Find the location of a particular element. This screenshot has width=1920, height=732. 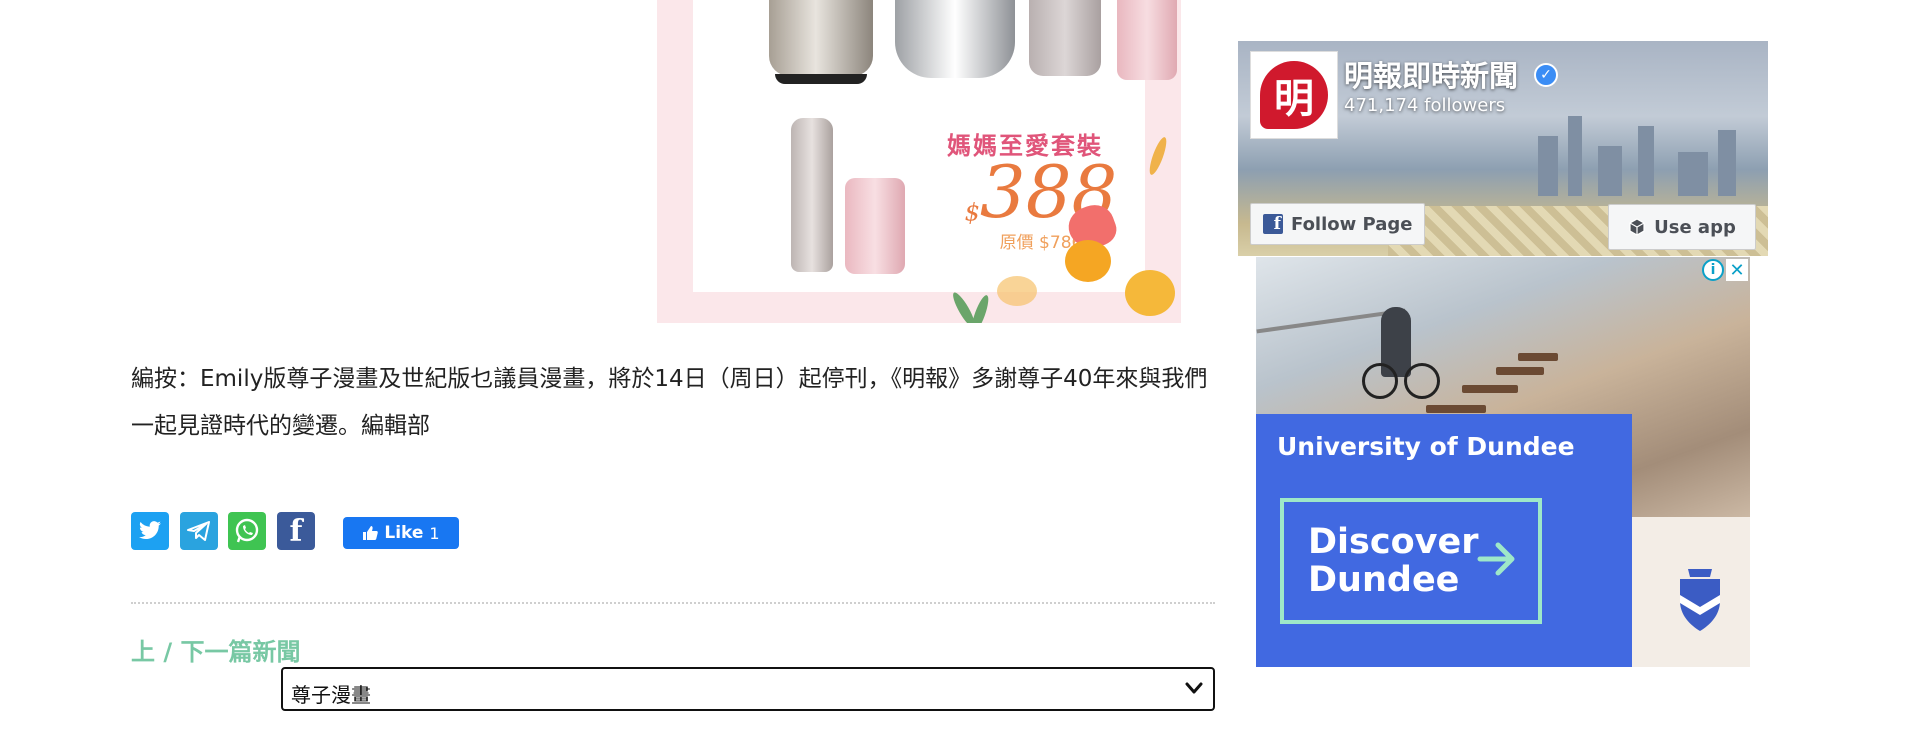

university-ad: University of Dundee Discover Dundee i ✕ is located at coordinates (1503, 462).